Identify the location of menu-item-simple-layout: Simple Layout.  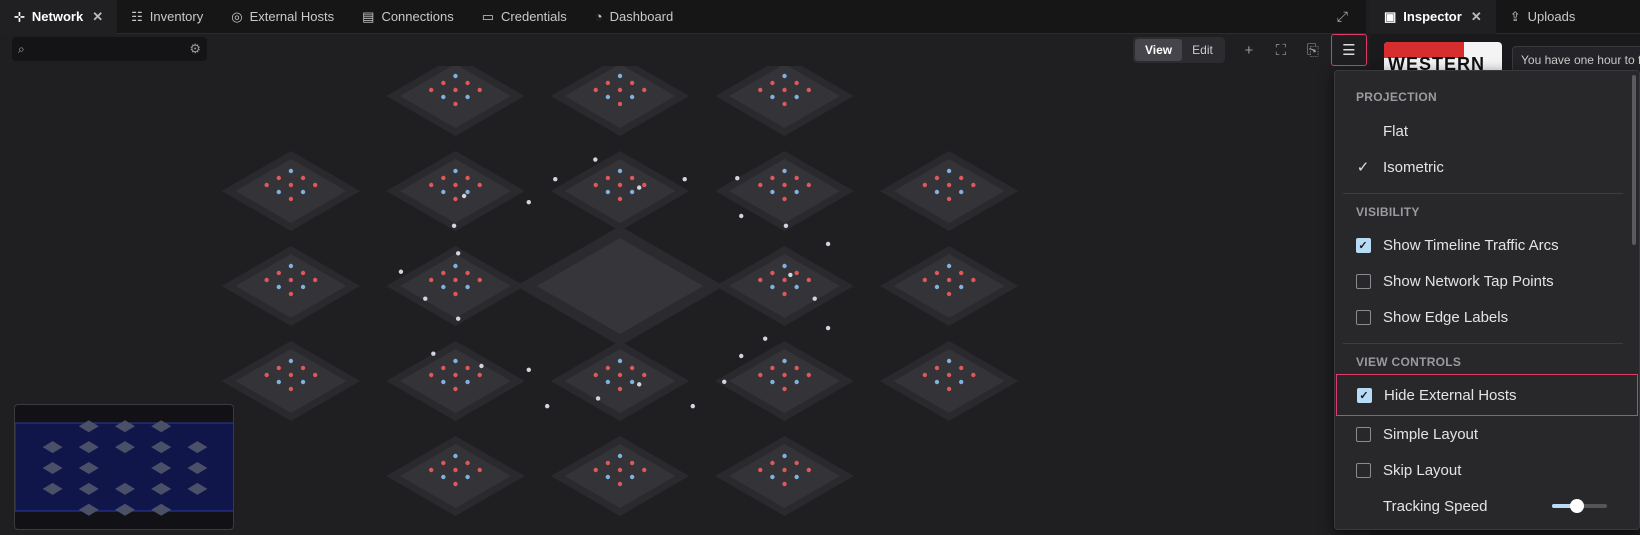
(1485, 434).